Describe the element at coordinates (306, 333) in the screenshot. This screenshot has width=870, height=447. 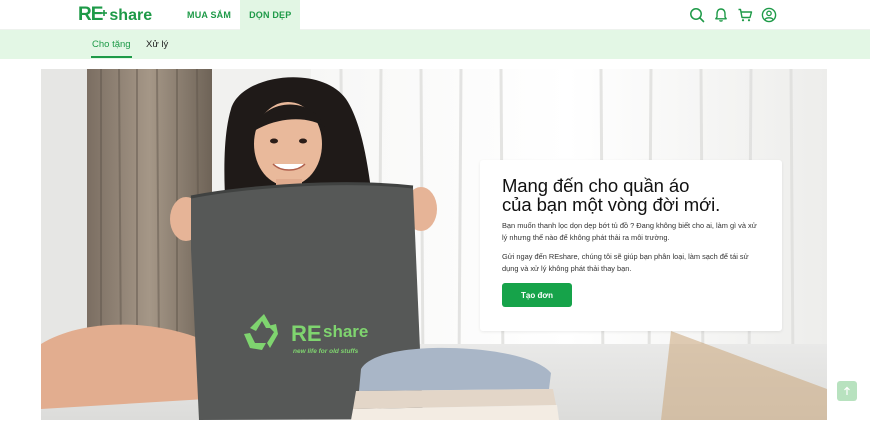
I see `bag-logo-re: RE` at that location.